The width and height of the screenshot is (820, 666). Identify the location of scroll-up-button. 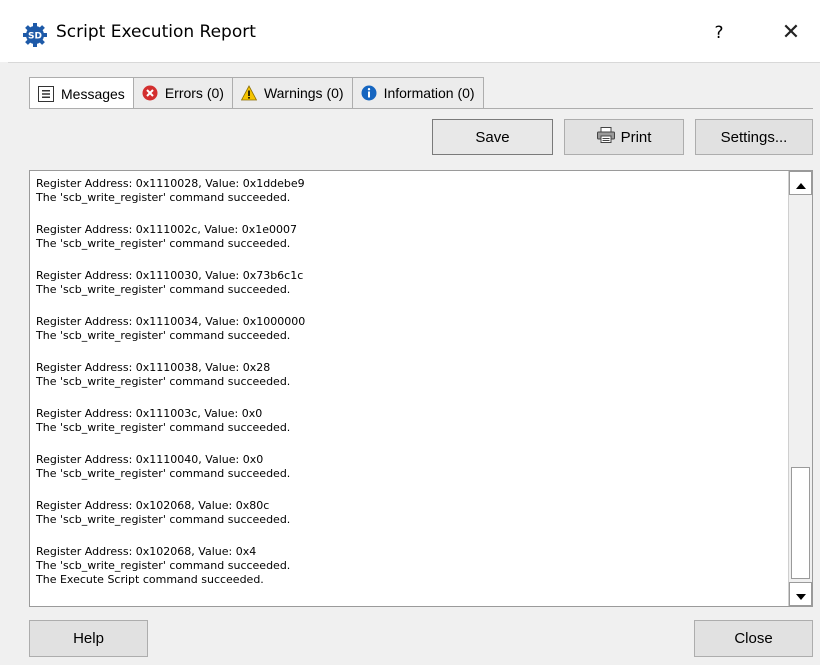
(800, 183).